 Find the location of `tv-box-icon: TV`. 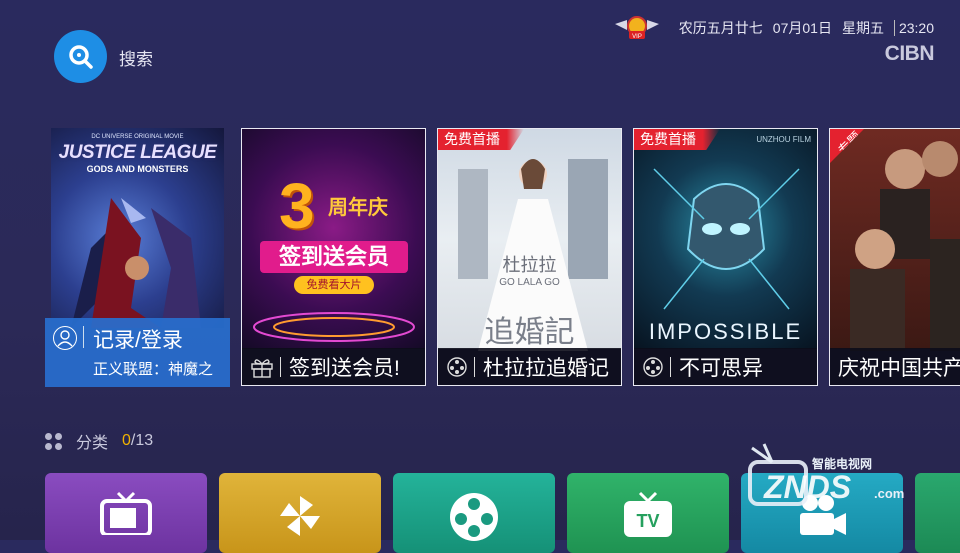

tv-box-icon: TV is located at coordinates (648, 514).